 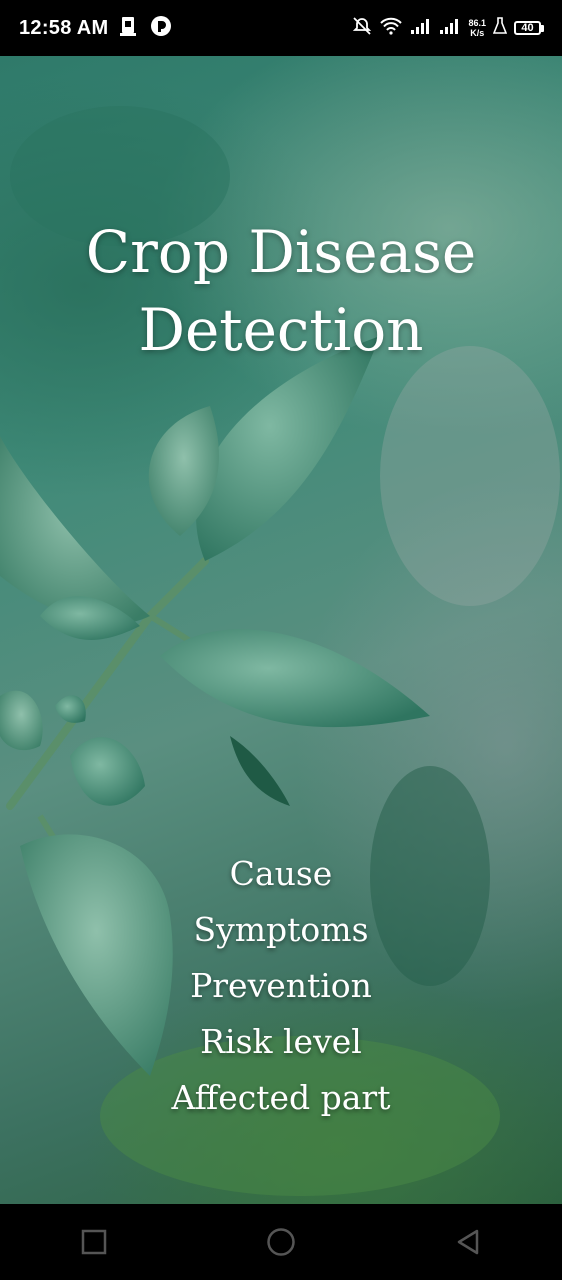 I want to click on mute-bell-icon, so click(x=362, y=28).